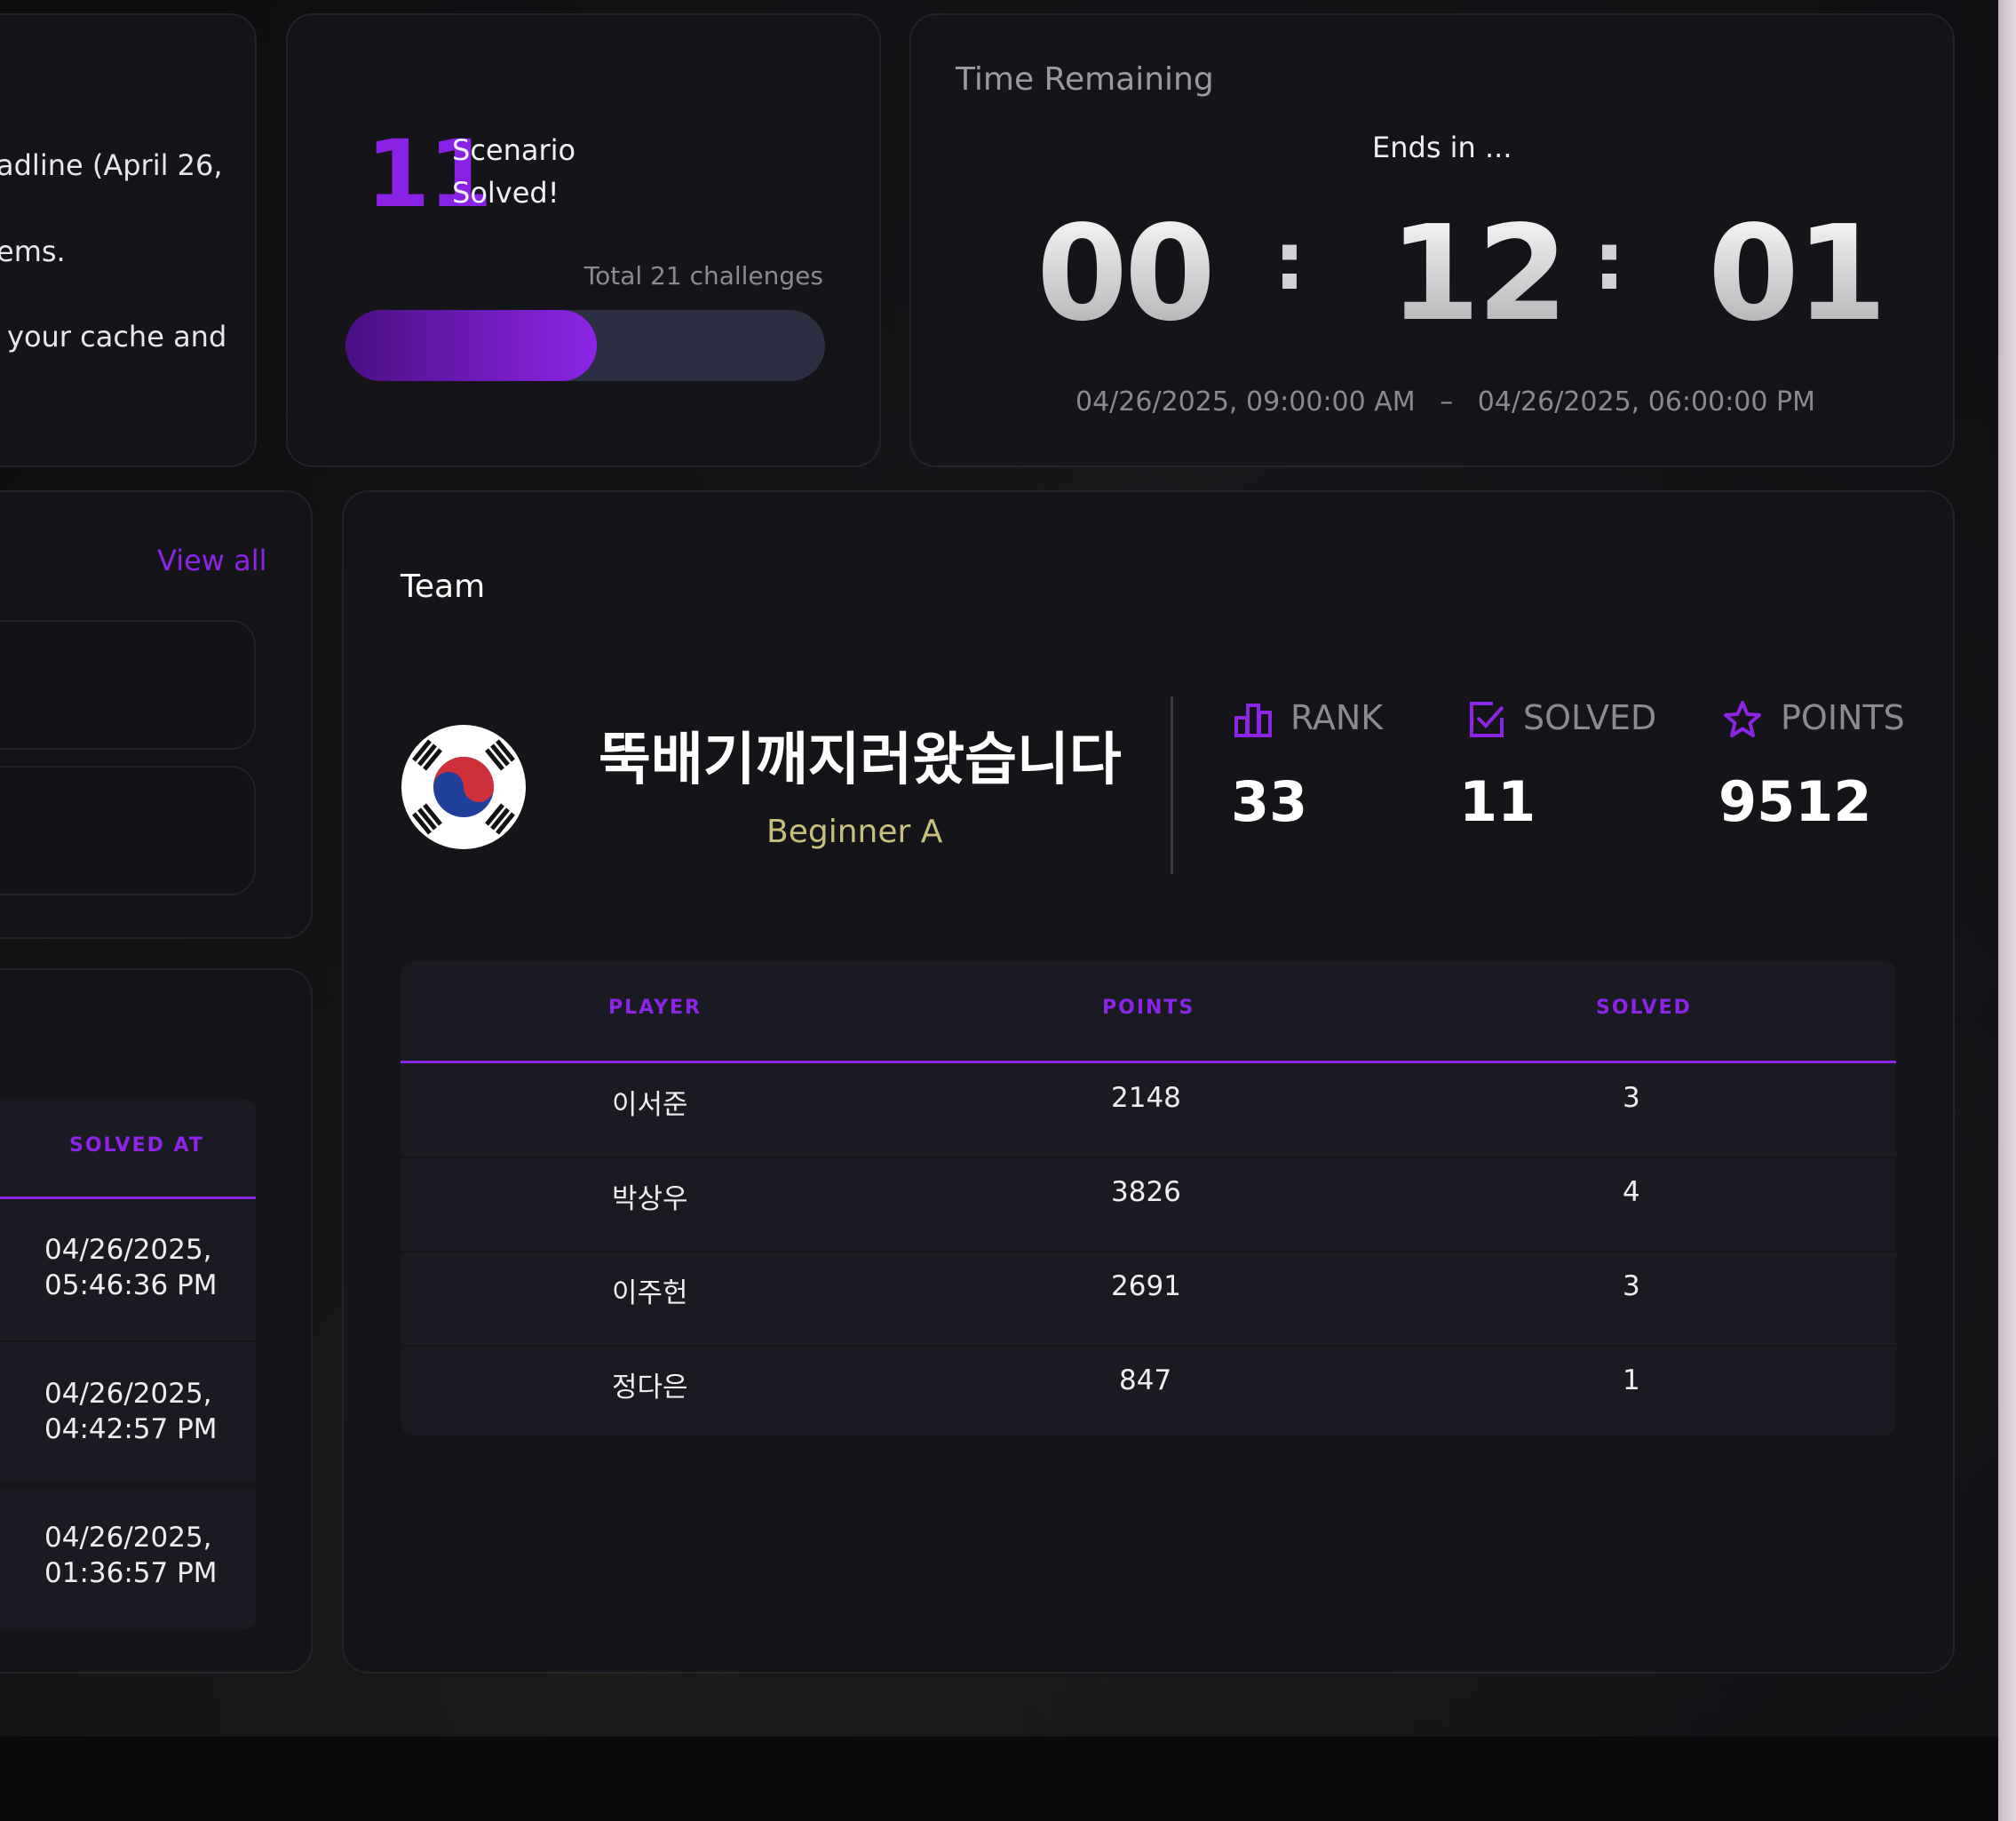 Image resolution: width=2016 pixels, height=1821 pixels. Describe the element at coordinates (1590, 717) in the screenshot. I see `solved-label: SOLVED` at that location.